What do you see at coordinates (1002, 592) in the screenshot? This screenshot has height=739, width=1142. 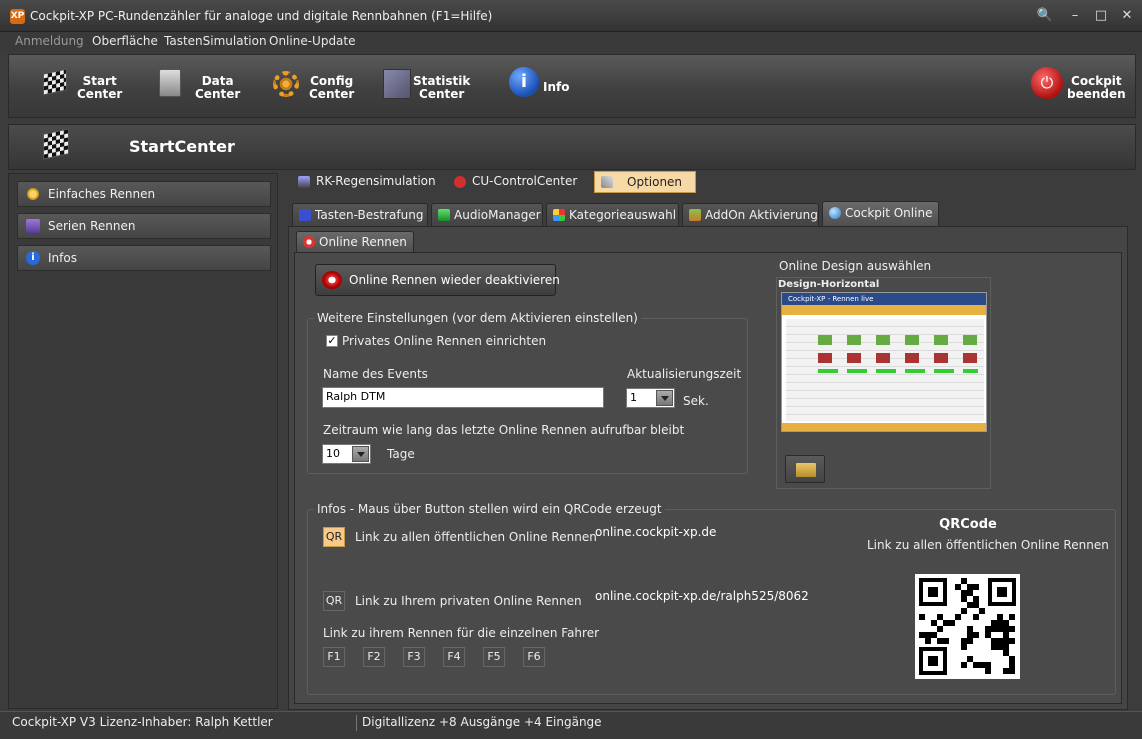 I see `qr-finder-top-right` at bounding box center [1002, 592].